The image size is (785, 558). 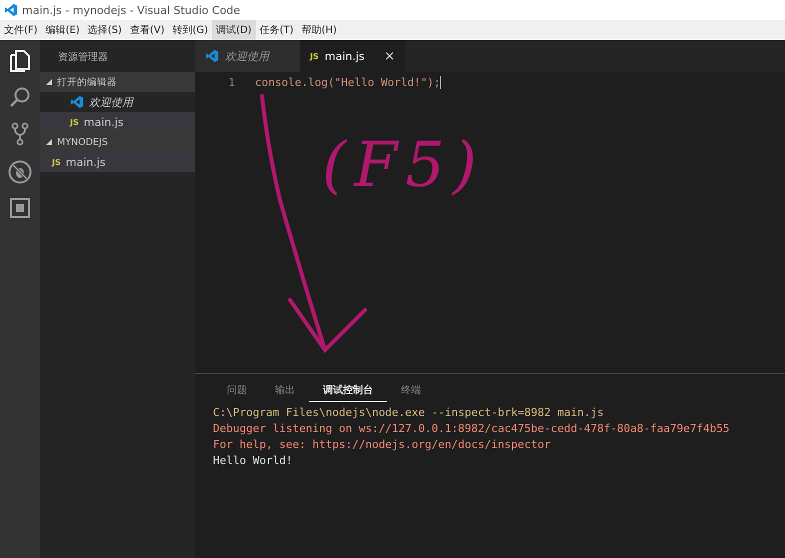 I want to click on menu-item: 帮助(H), so click(x=319, y=30).